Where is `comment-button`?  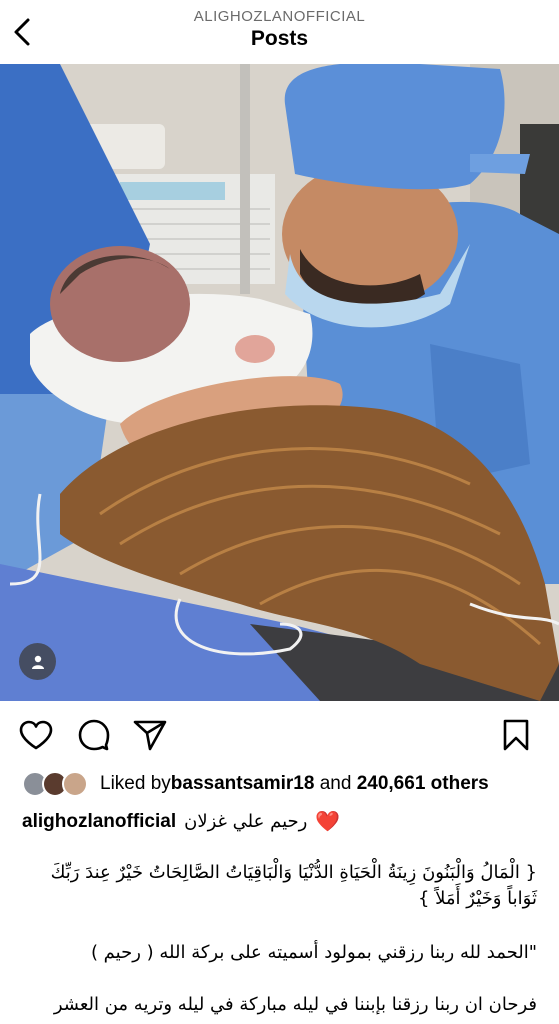 comment-button is located at coordinates (94, 735).